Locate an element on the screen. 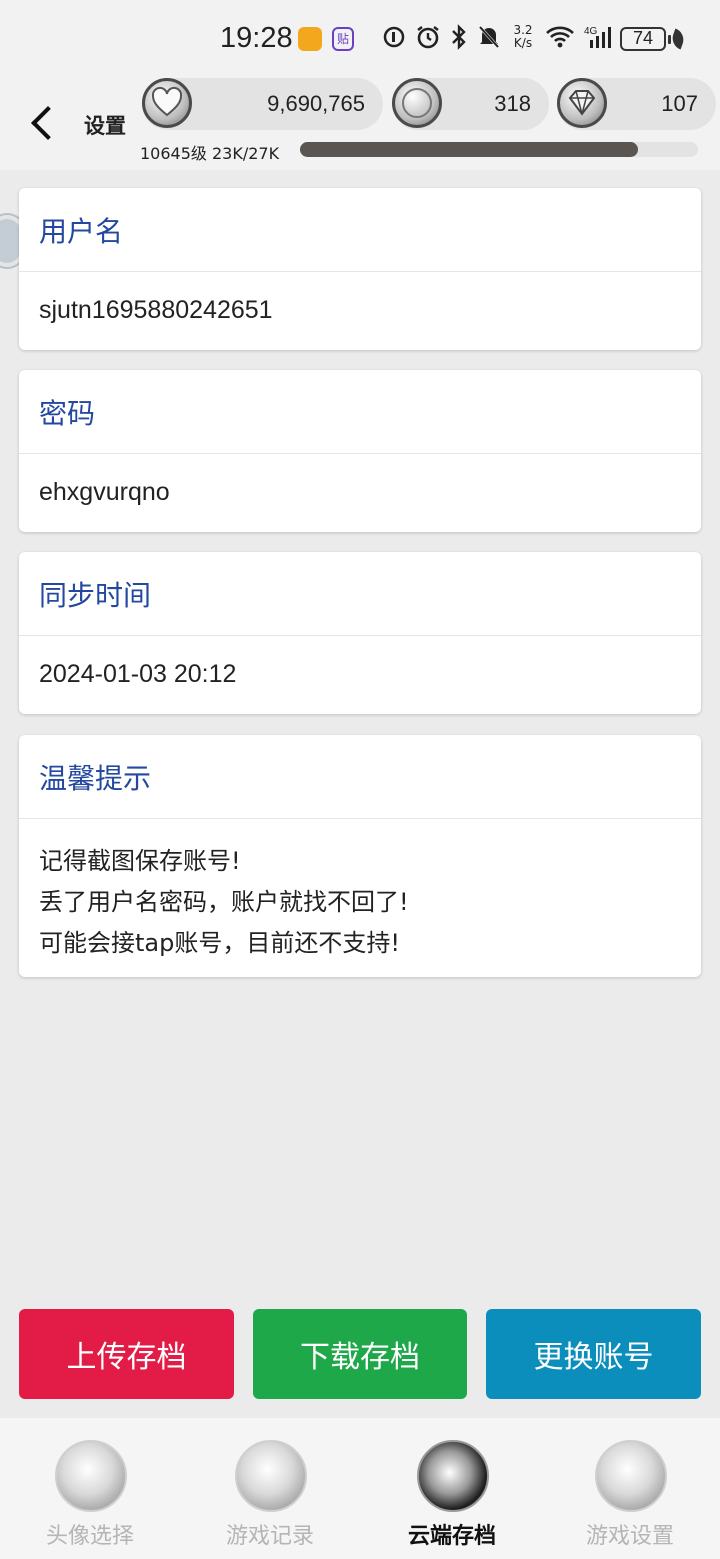 This screenshot has height=1559, width=720. network-speed: 3.2 K/s is located at coordinates (523, 37).